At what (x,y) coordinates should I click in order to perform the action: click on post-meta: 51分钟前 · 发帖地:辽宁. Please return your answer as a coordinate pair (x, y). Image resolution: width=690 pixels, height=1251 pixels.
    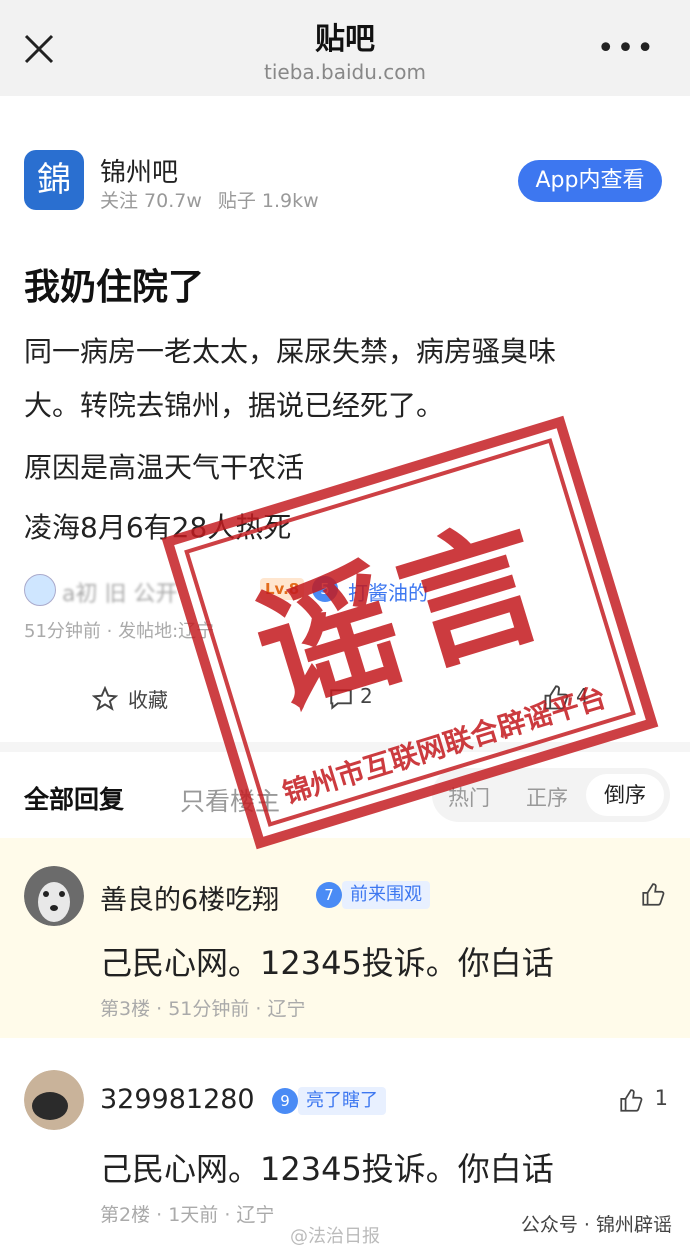
    Looking at the image, I should click on (119, 631).